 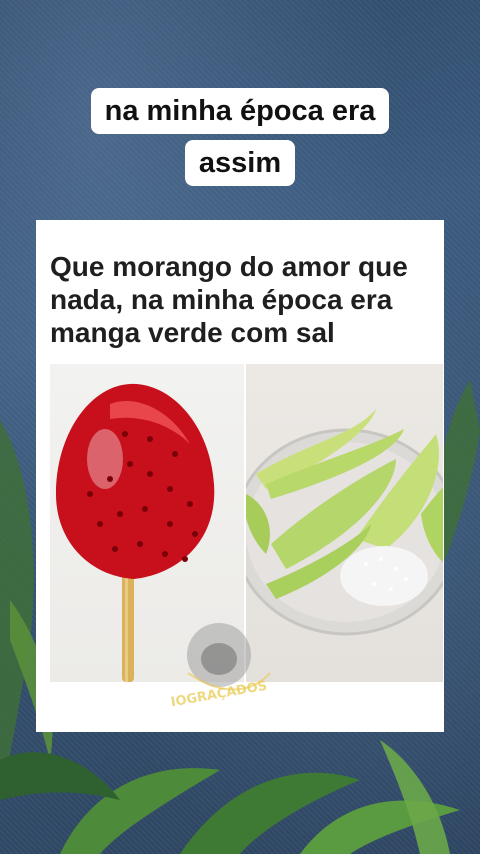 I want to click on caption-line-1: na minha época era, so click(x=240, y=111).